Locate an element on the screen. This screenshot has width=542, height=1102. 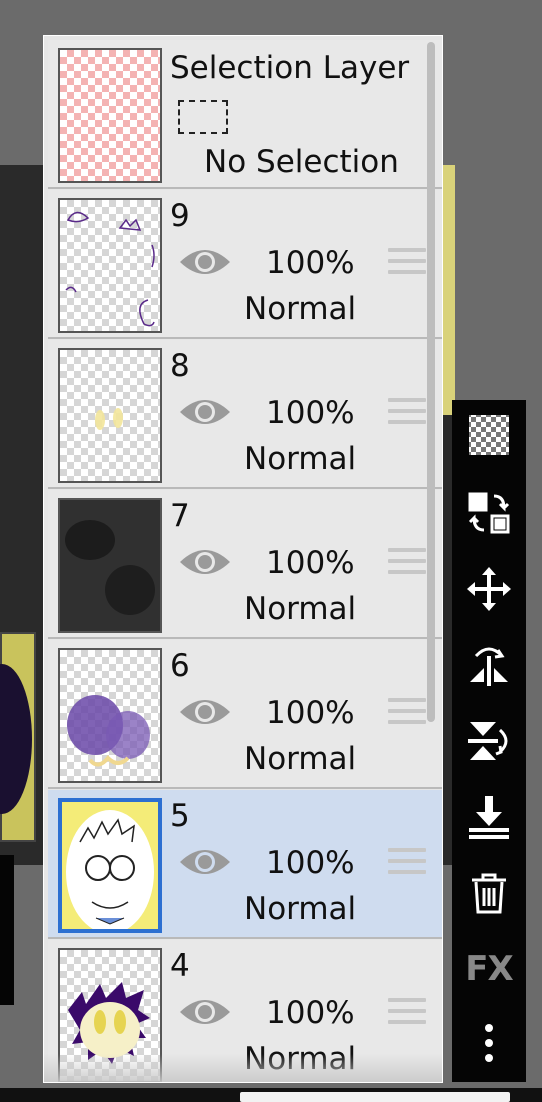
bottom-input-field is located at coordinates (375, 1097).